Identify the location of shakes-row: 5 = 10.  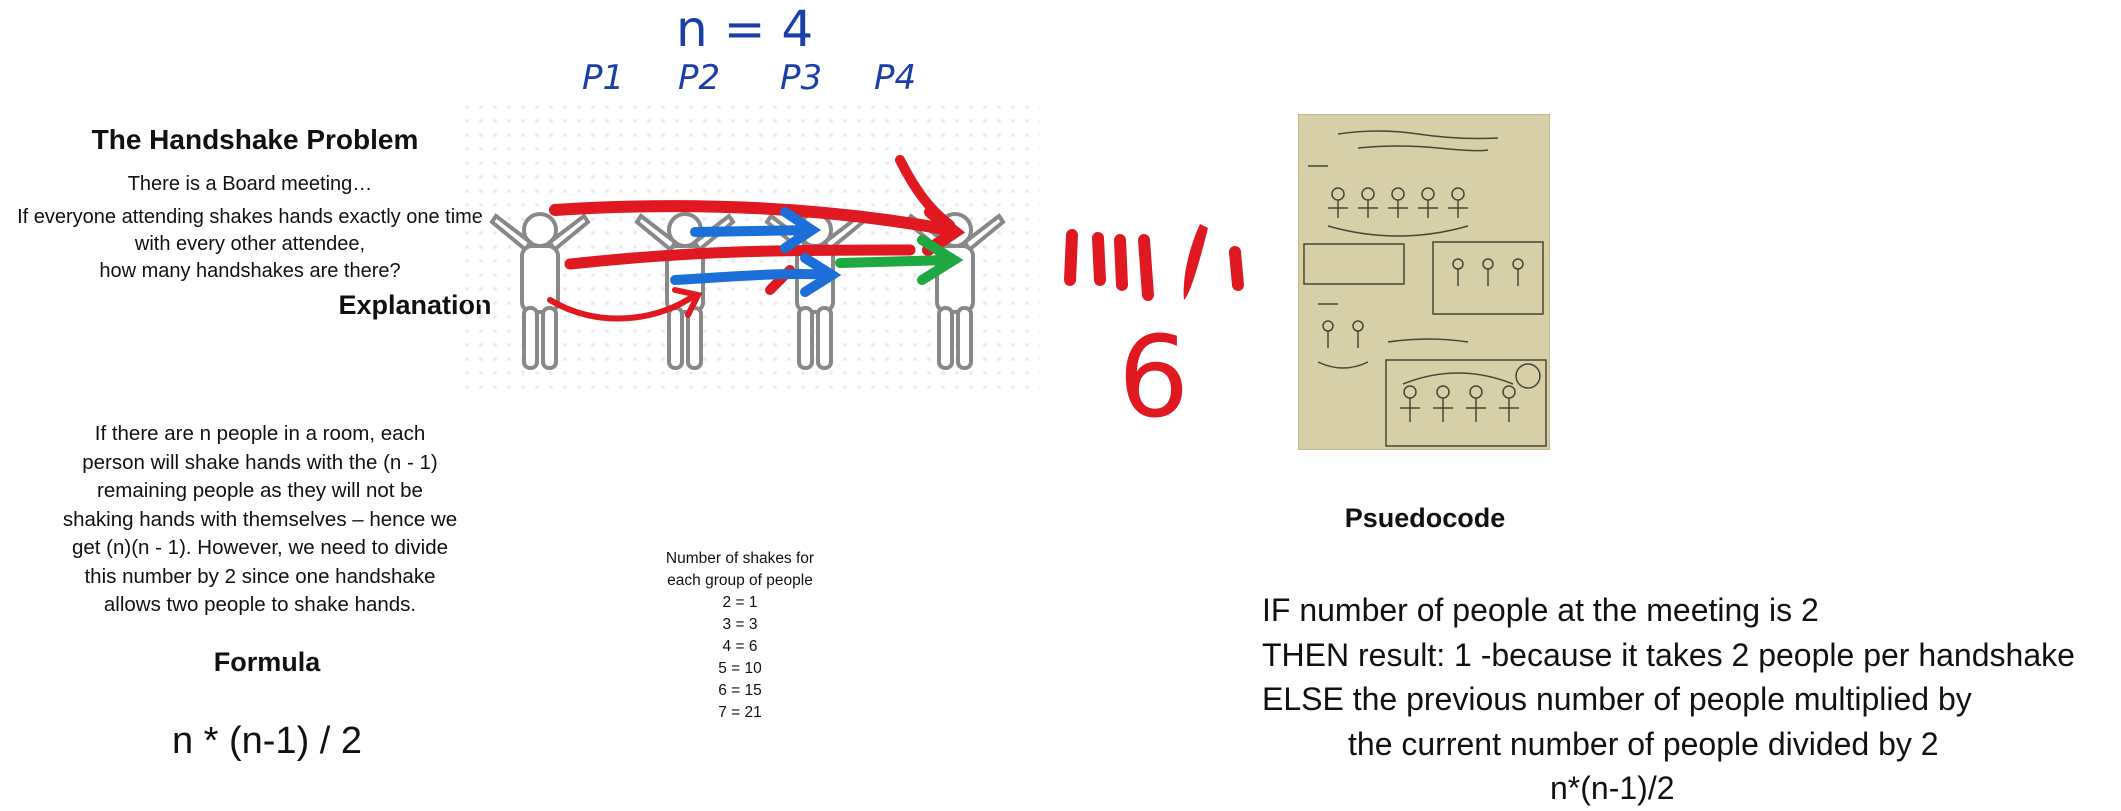
(740, 668).